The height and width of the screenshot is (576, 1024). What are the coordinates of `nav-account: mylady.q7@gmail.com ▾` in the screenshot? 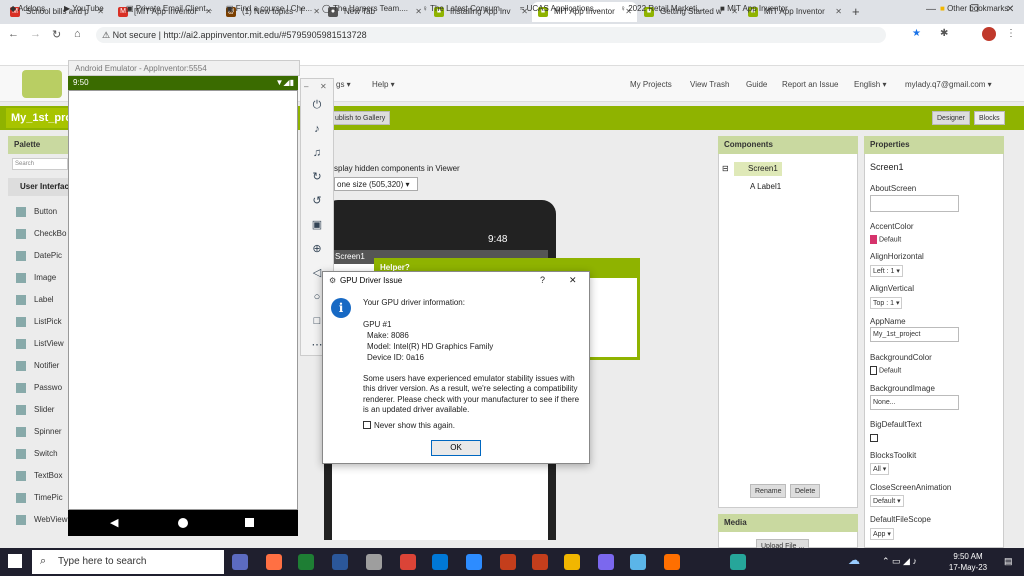 It's located at (948, 84).